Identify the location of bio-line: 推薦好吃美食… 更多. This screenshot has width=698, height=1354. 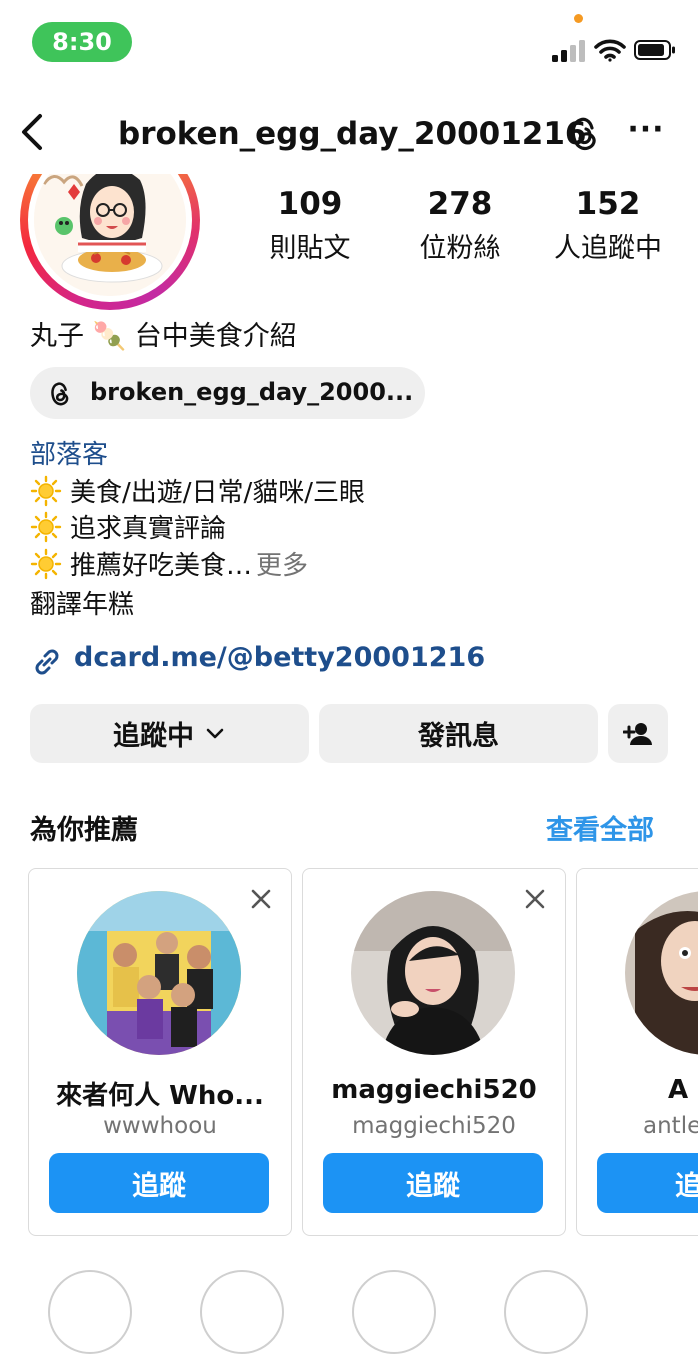
(169, 563).